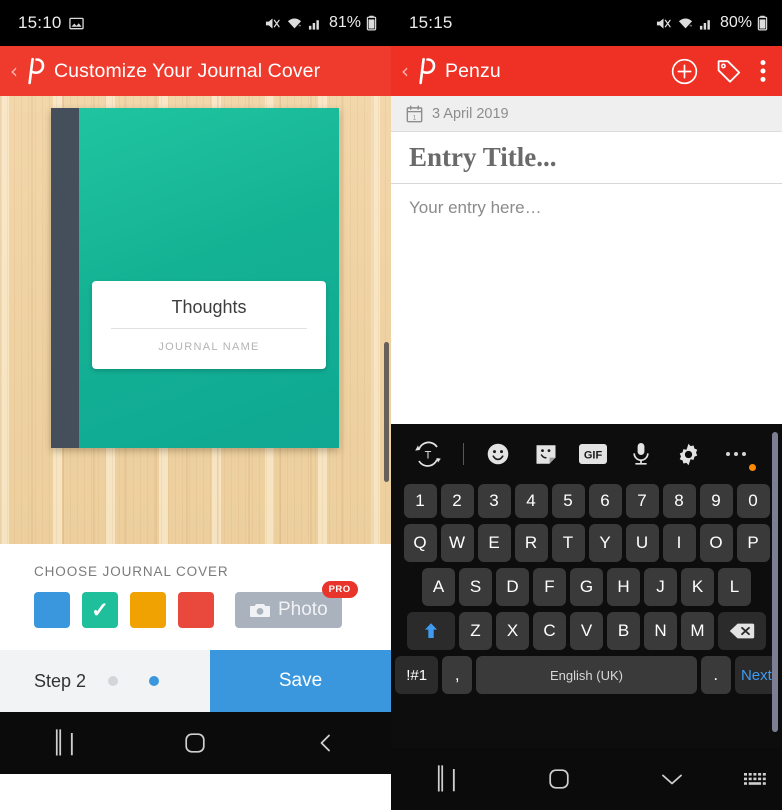 Image resolution: width=782 pixels, height=810 pixels. Describe the element at coordinates (711, 23) in the screenshot. I see `status-right-group-right: 80%` at that location.